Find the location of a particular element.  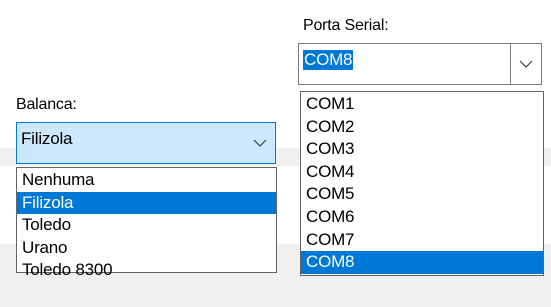

porta-serial-option-com4: COM4 is located at coordinates (422, 172).